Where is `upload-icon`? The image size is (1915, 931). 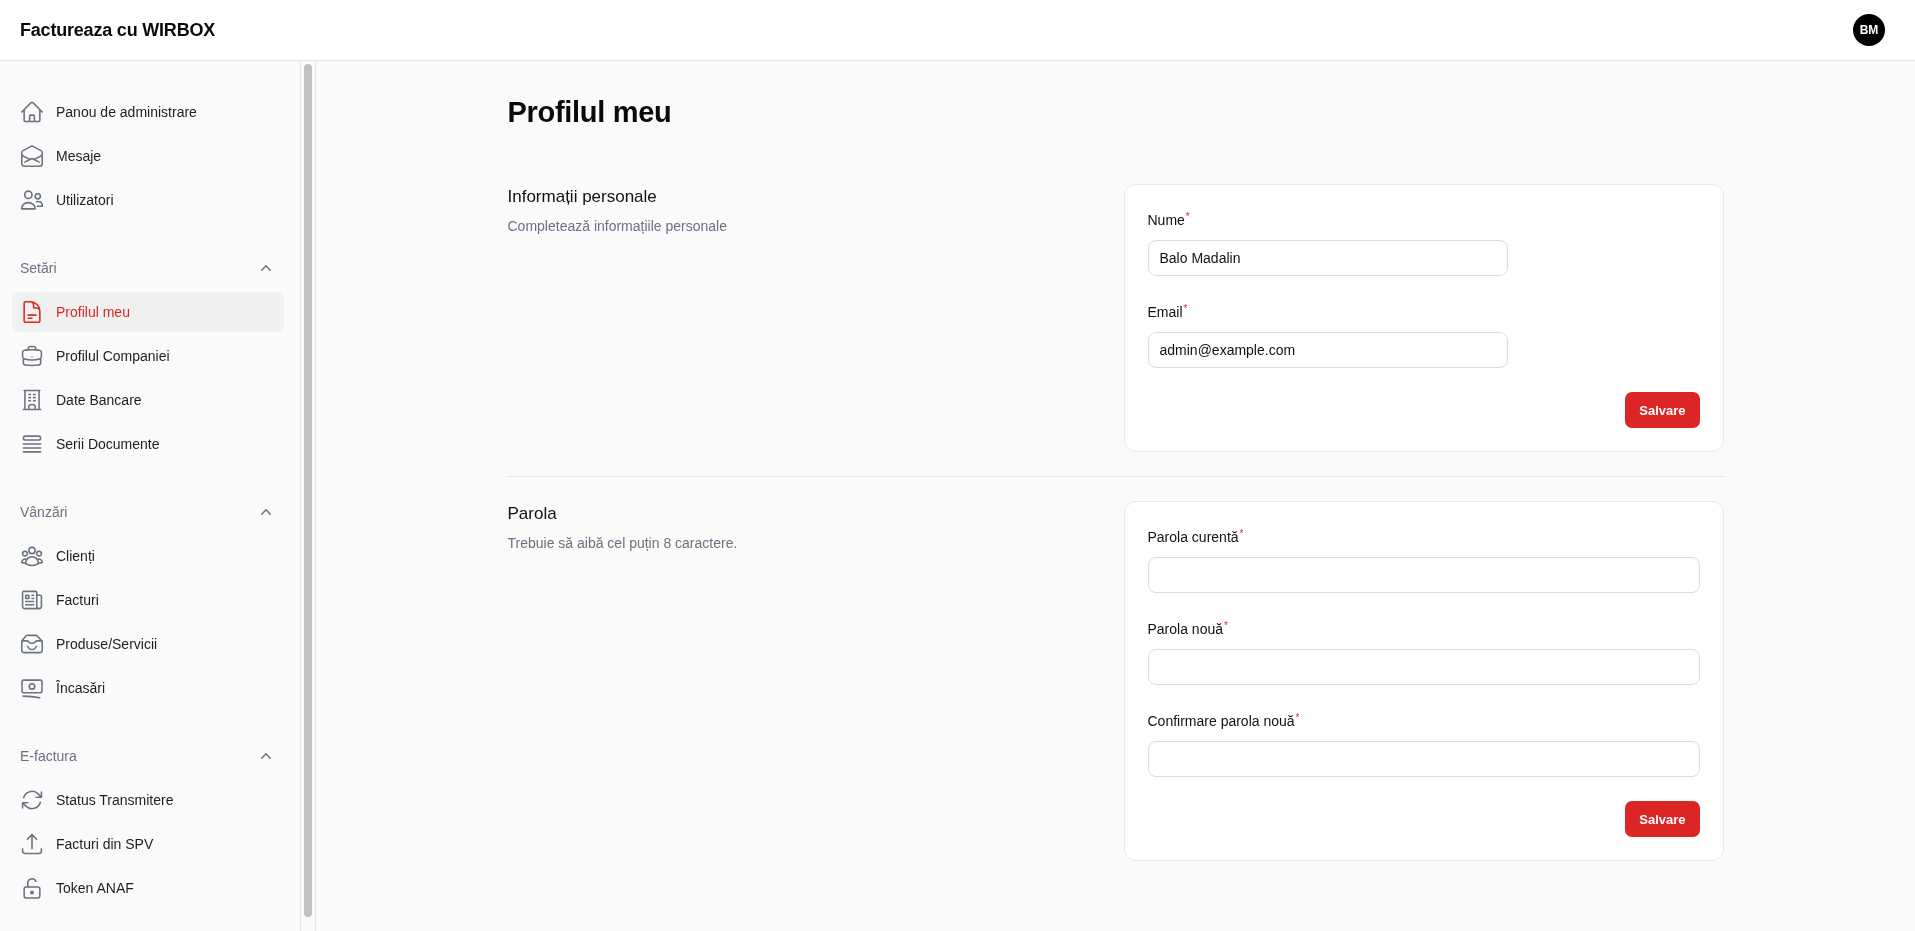
upload-icon is located at coordinates (32, 844).